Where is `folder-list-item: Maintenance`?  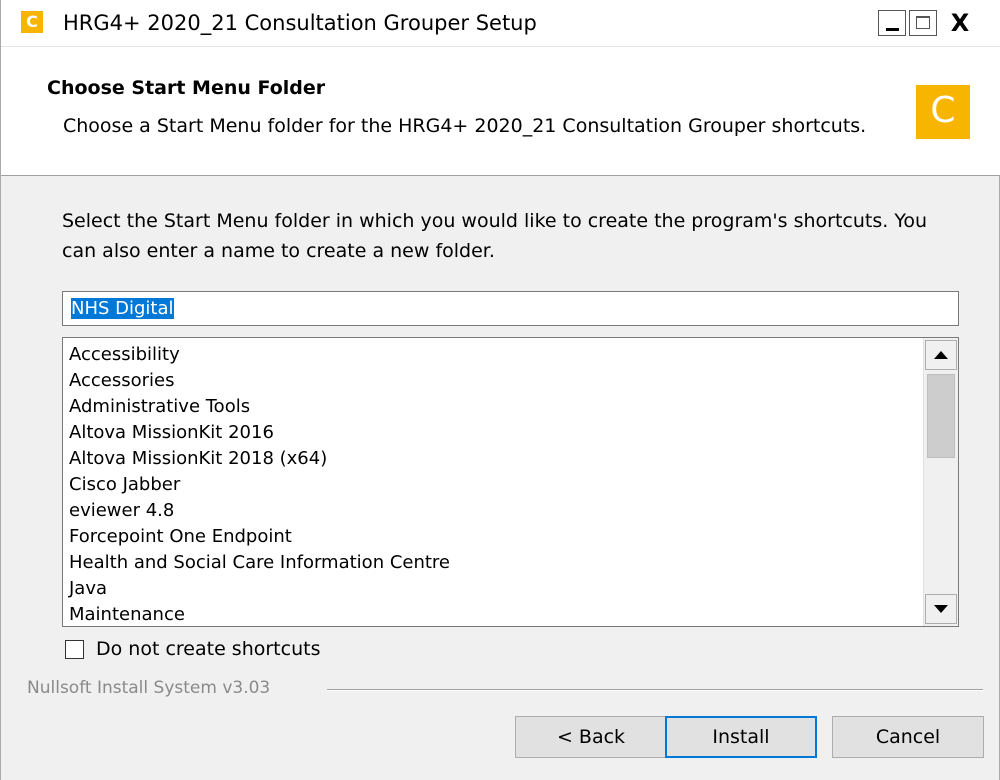
folder-list-item: Maintenance is located at coordinates (259, 614).